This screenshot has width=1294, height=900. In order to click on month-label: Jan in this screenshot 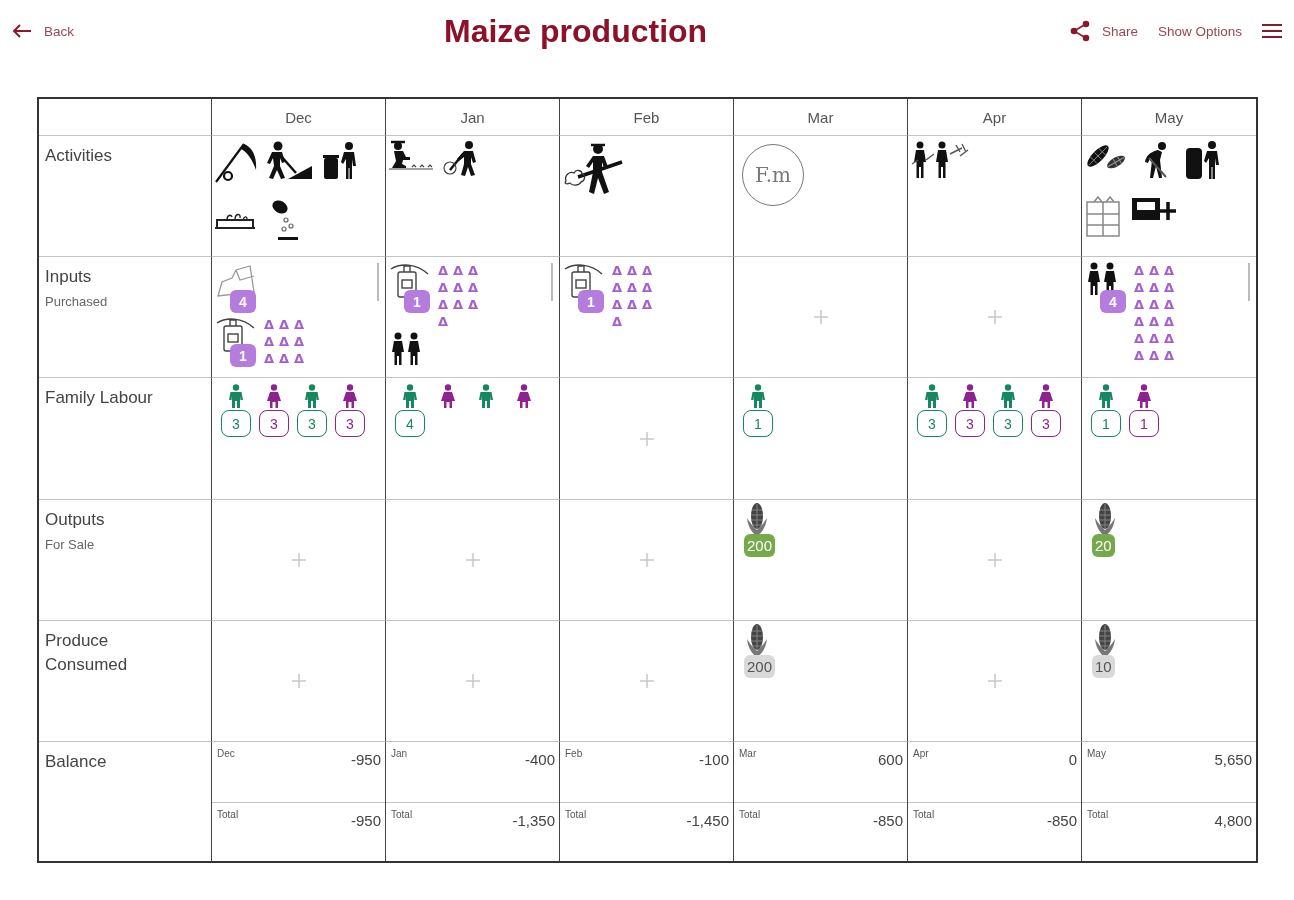, I will do `click(399, 753)`.